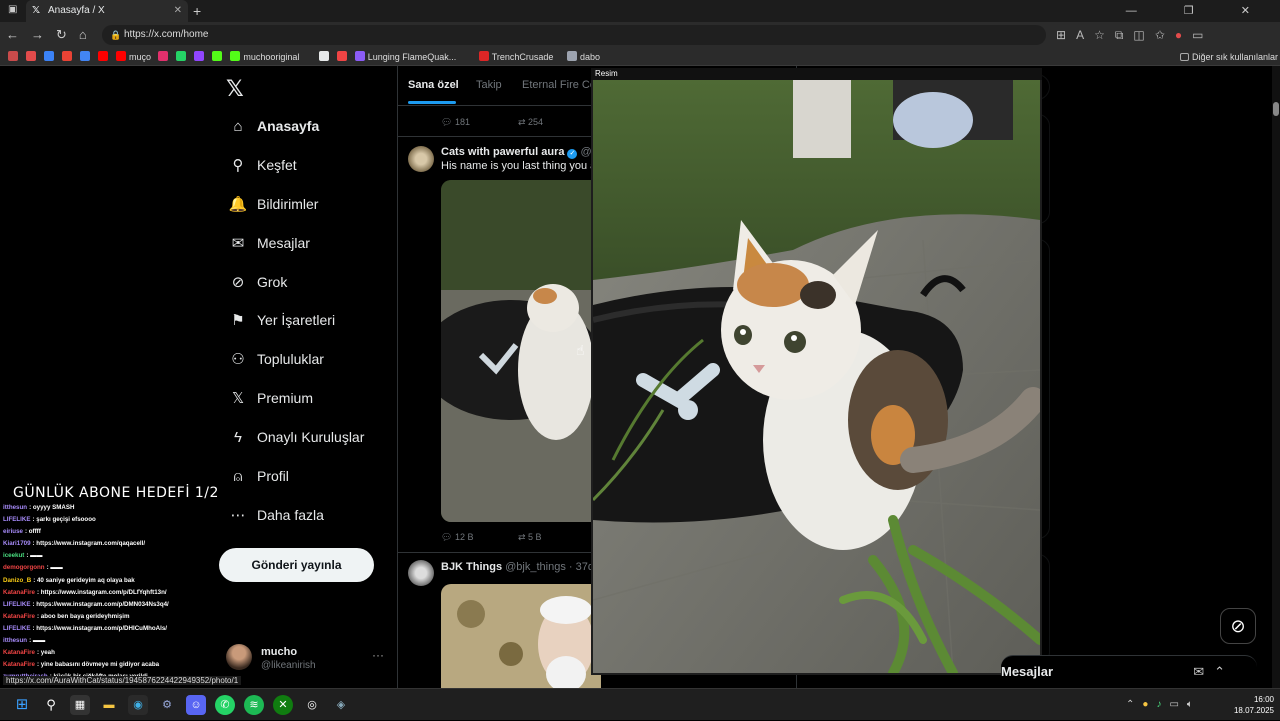 The width and height of the screenshot is (1280, 721). I want to click on sidebar-item-label: Topluluklar, so click(290, 359).